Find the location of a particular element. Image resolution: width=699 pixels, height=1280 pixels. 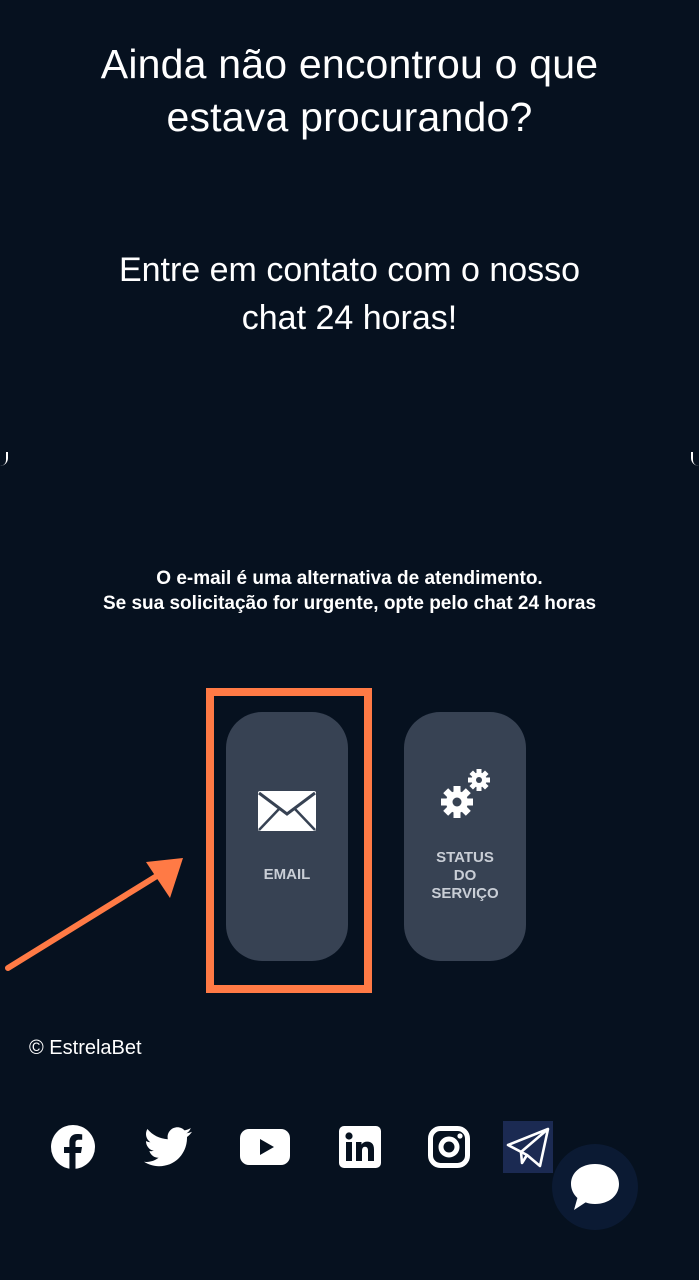

chat-bubble-icon is located at coordinates (595, 1187).